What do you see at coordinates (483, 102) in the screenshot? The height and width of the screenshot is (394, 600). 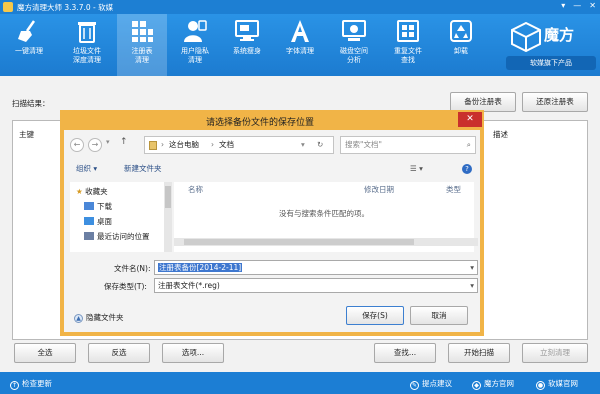 I see `backup-registry-button: 备份注册表` at bounding box center [483, 102].